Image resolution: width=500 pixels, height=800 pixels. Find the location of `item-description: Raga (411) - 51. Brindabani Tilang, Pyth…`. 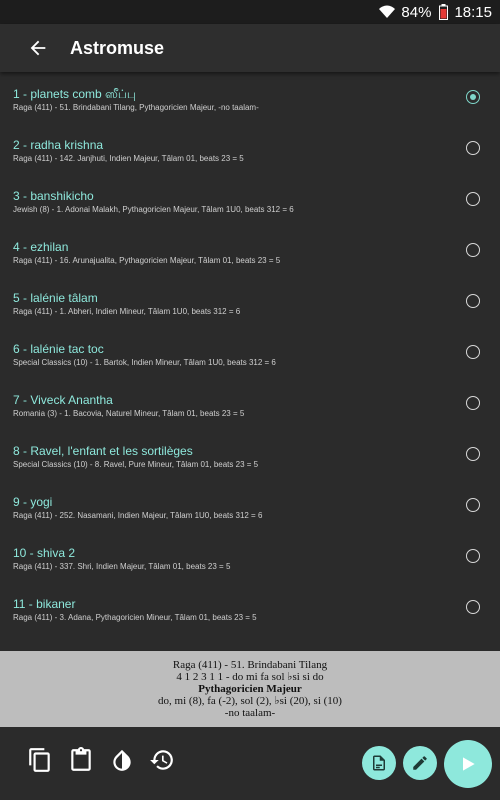

item-description: Raga (411) - 51. Brindabani Tilang, Pyth… is located at coordinates (136, 107).